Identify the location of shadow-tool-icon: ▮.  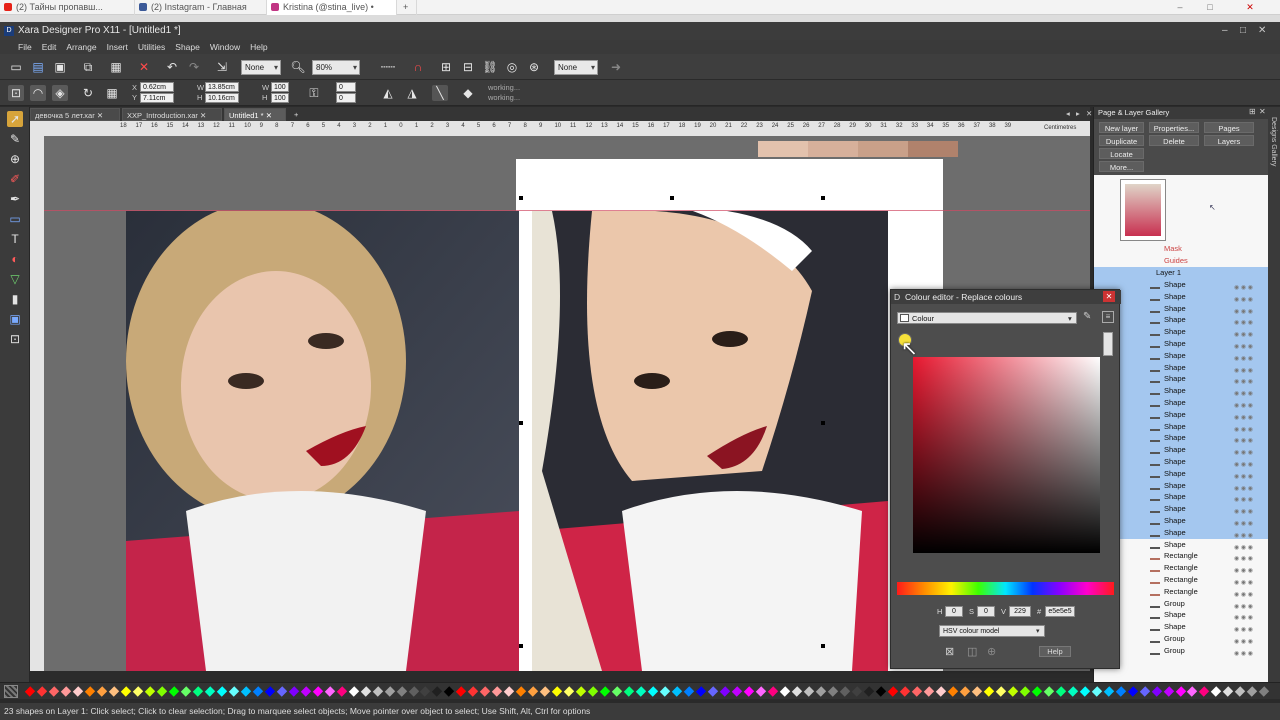
(15, 299).